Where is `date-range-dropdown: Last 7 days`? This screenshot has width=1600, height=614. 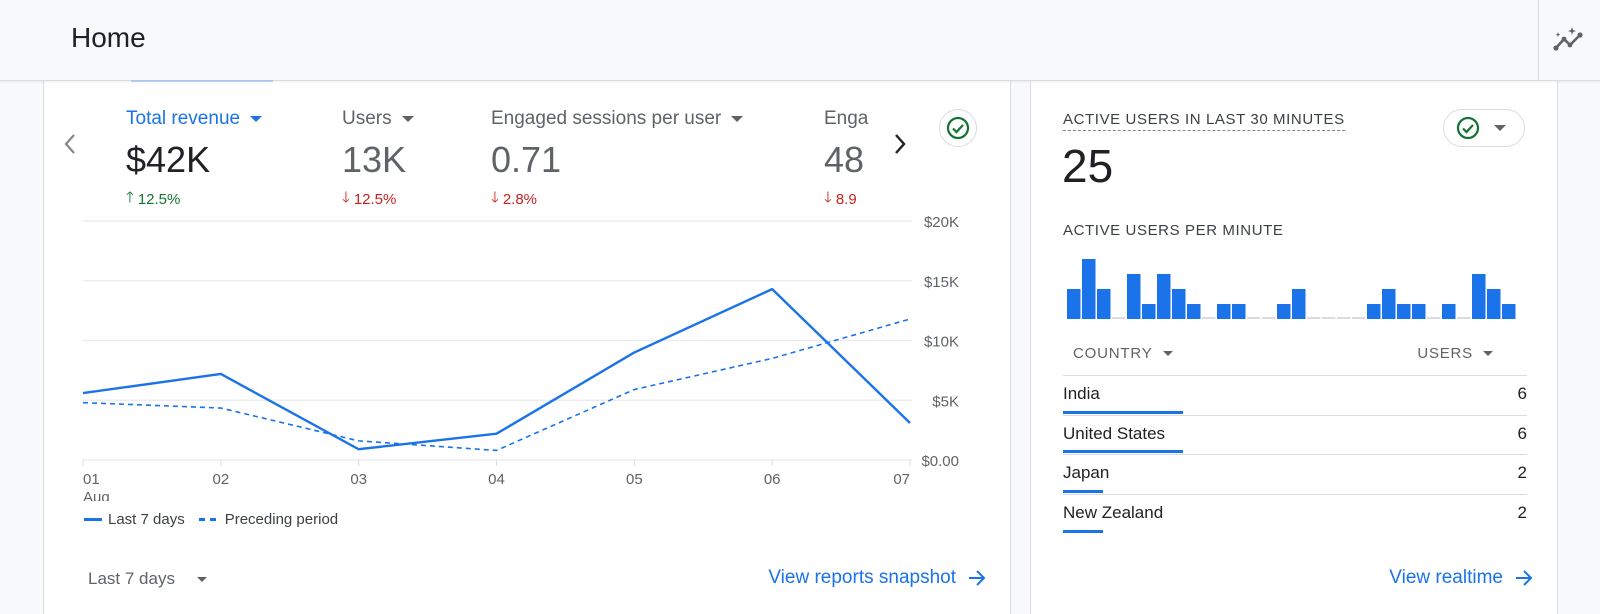 date-range-dropdown: Last 7 days is located at coordinates (147, 579).